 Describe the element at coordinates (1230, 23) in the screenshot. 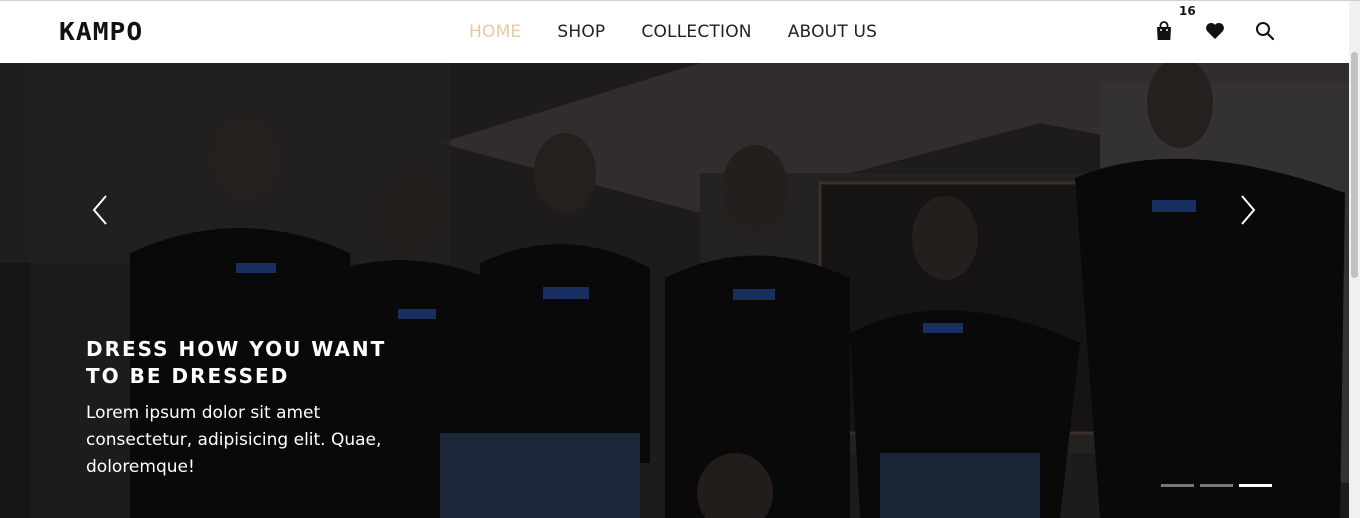

I see `header-actions: 16` at that location.